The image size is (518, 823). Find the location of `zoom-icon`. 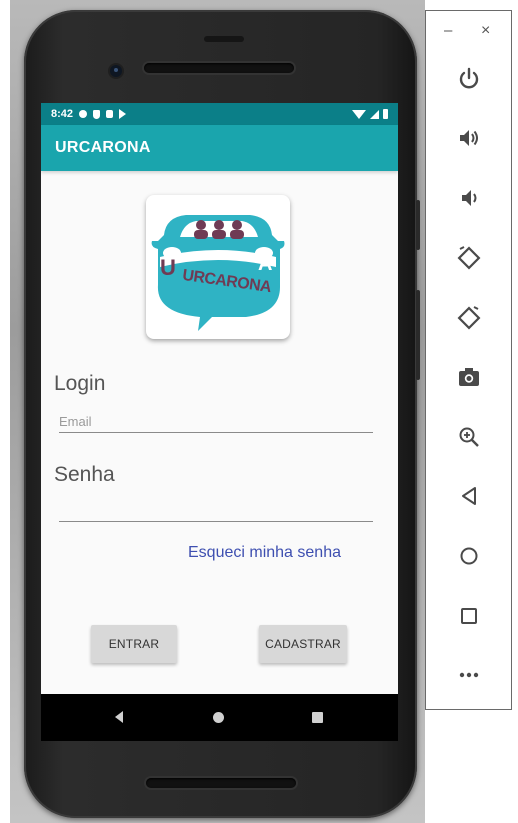

zoom-icon is located at coordinates (469, 437).